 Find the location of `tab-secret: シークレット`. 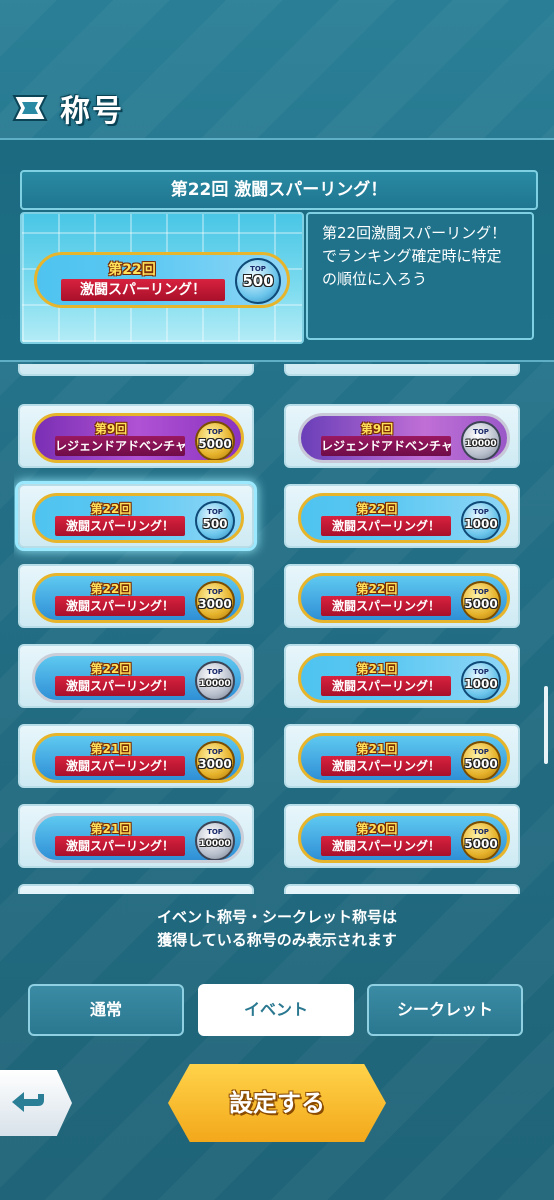

tab-secret: シークレット is located at coordinates (445, 1010).